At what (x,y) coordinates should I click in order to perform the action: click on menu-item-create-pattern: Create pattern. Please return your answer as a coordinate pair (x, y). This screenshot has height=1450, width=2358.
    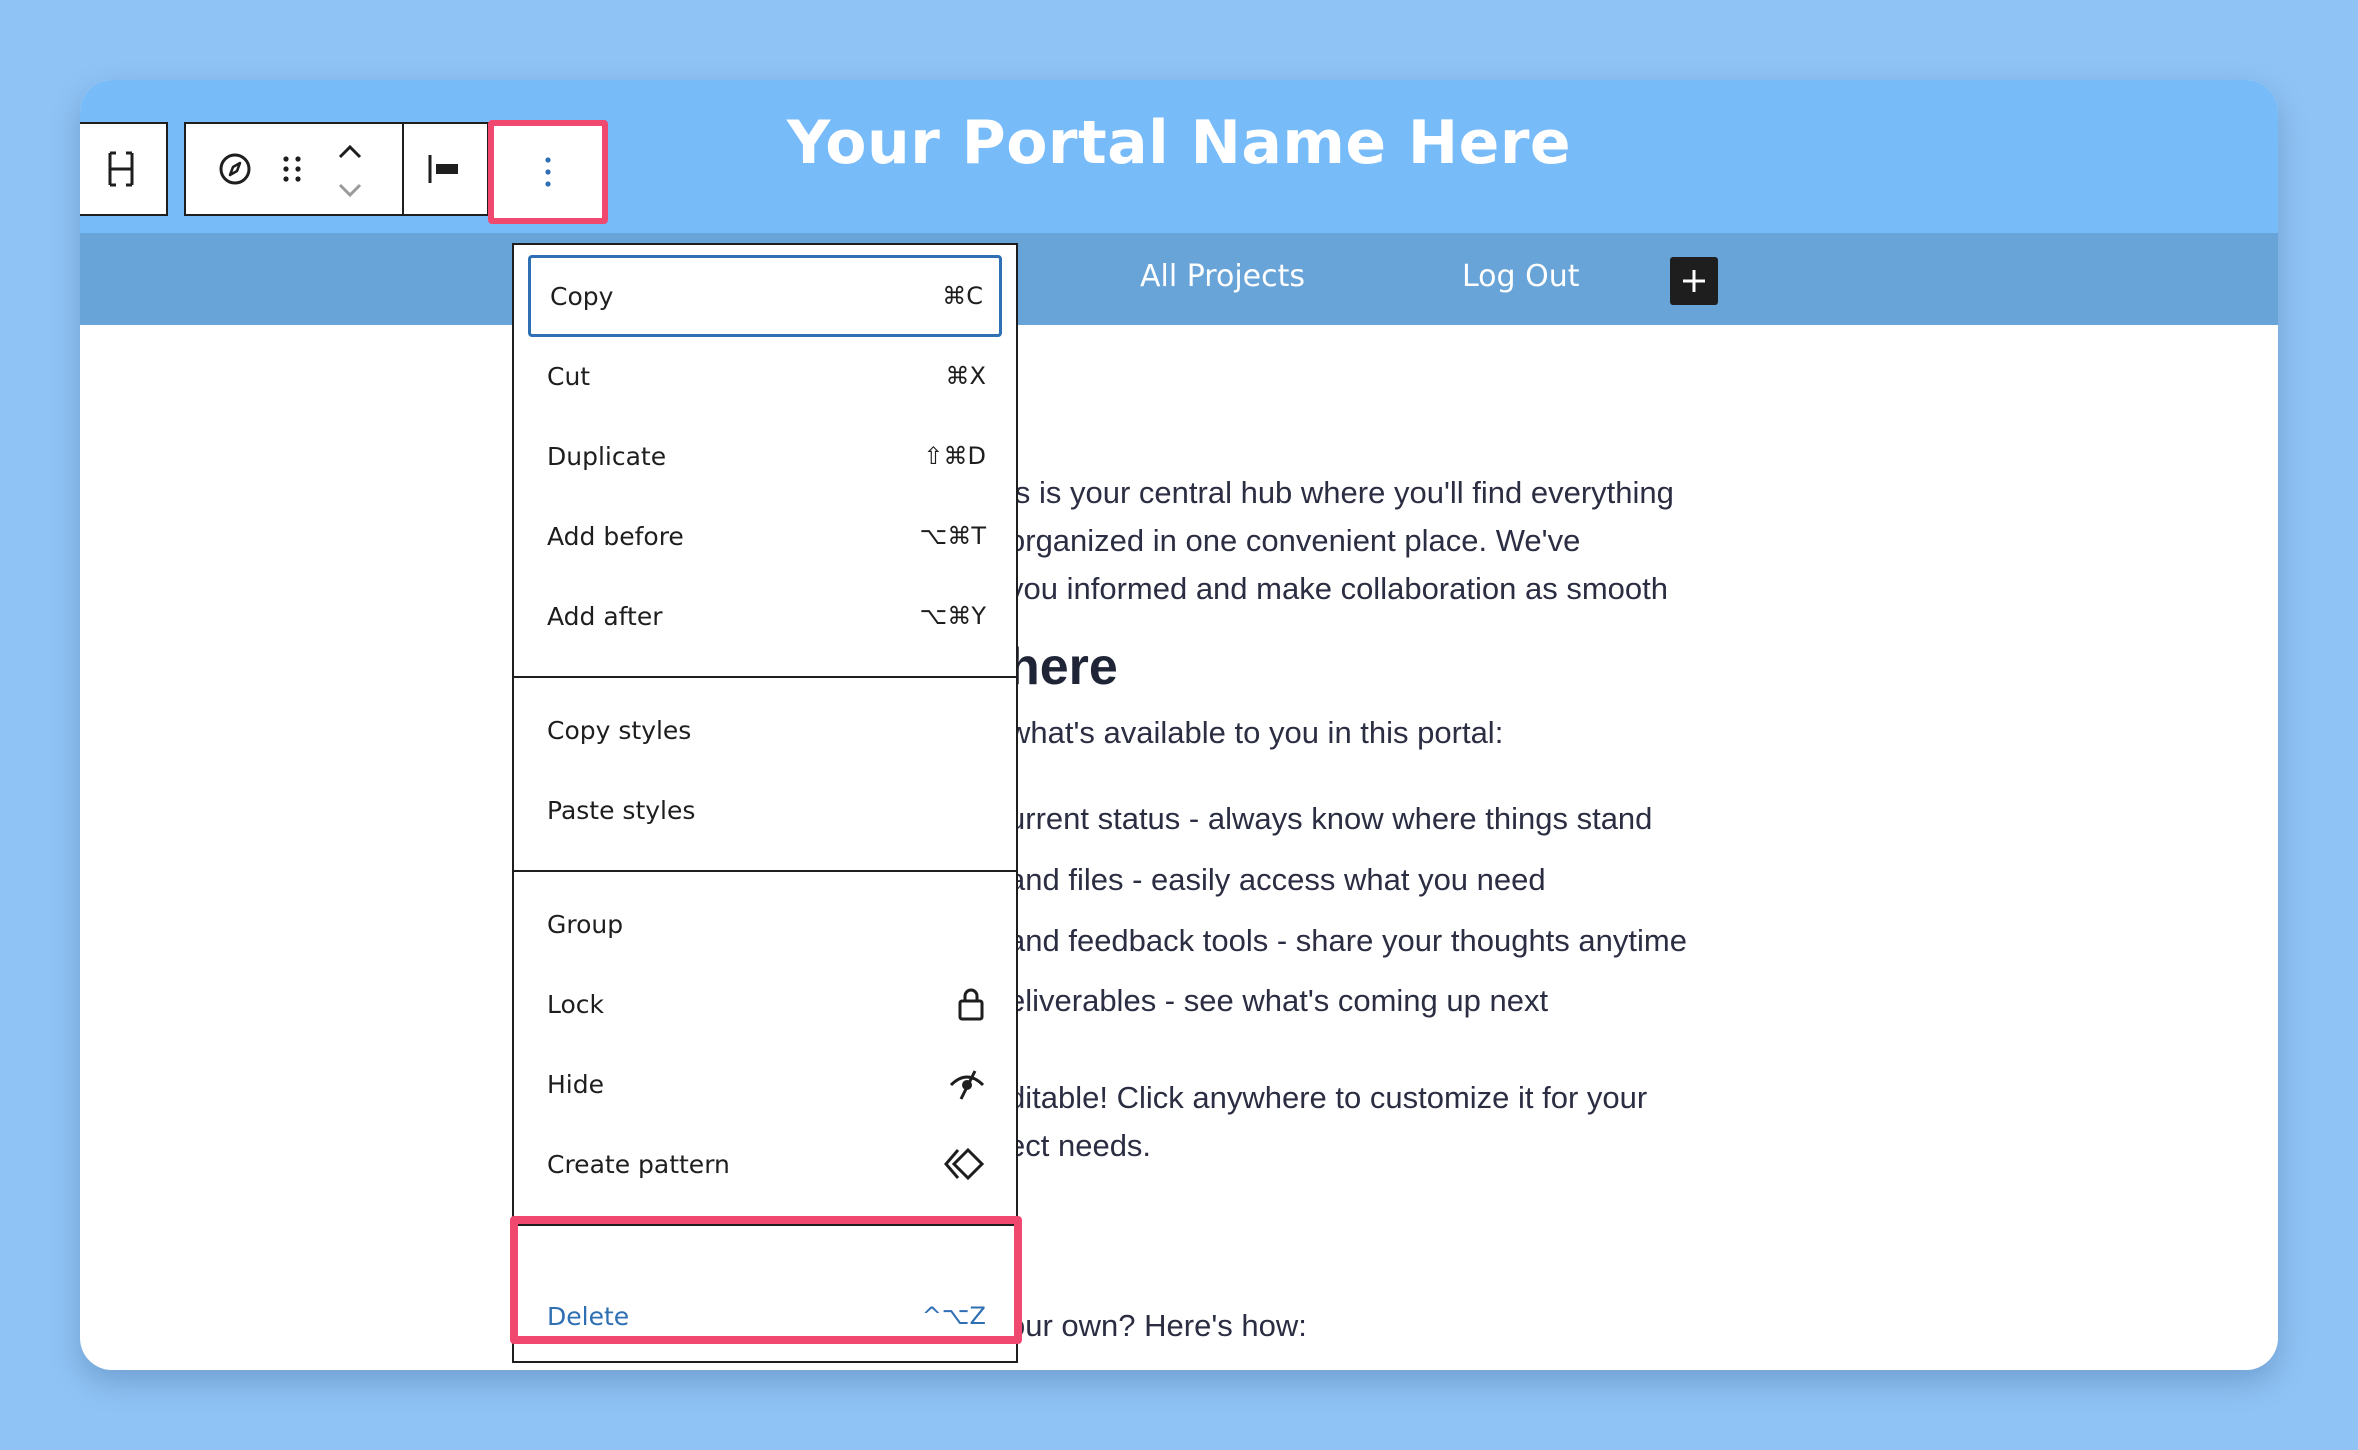
    Looking at the image, I should click on (765, 1164).